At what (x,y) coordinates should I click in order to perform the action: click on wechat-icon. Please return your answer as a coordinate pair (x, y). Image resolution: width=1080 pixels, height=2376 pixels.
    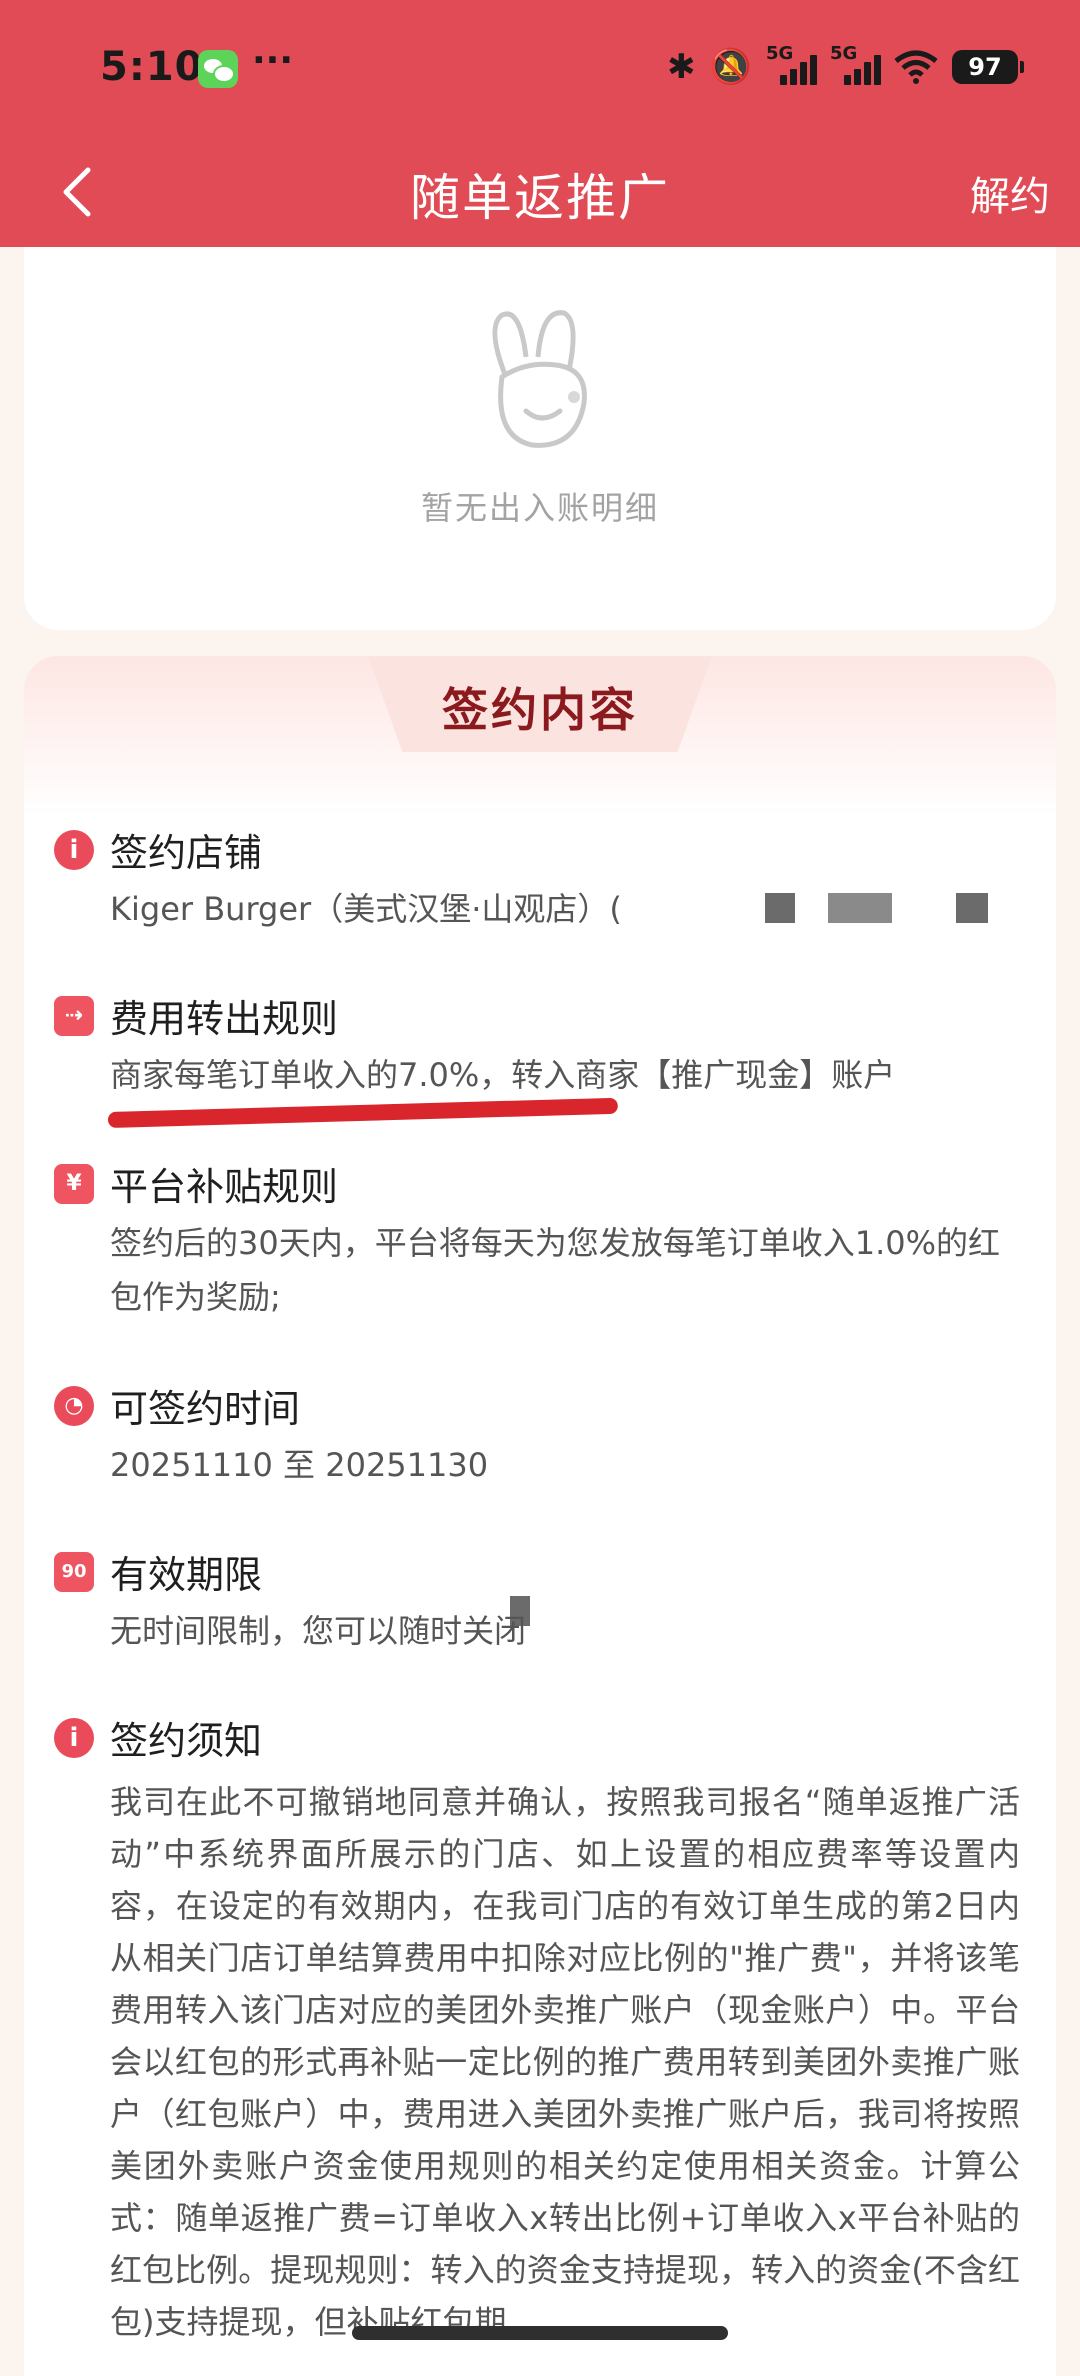
    Looking at the image, I should click on (218, 69).